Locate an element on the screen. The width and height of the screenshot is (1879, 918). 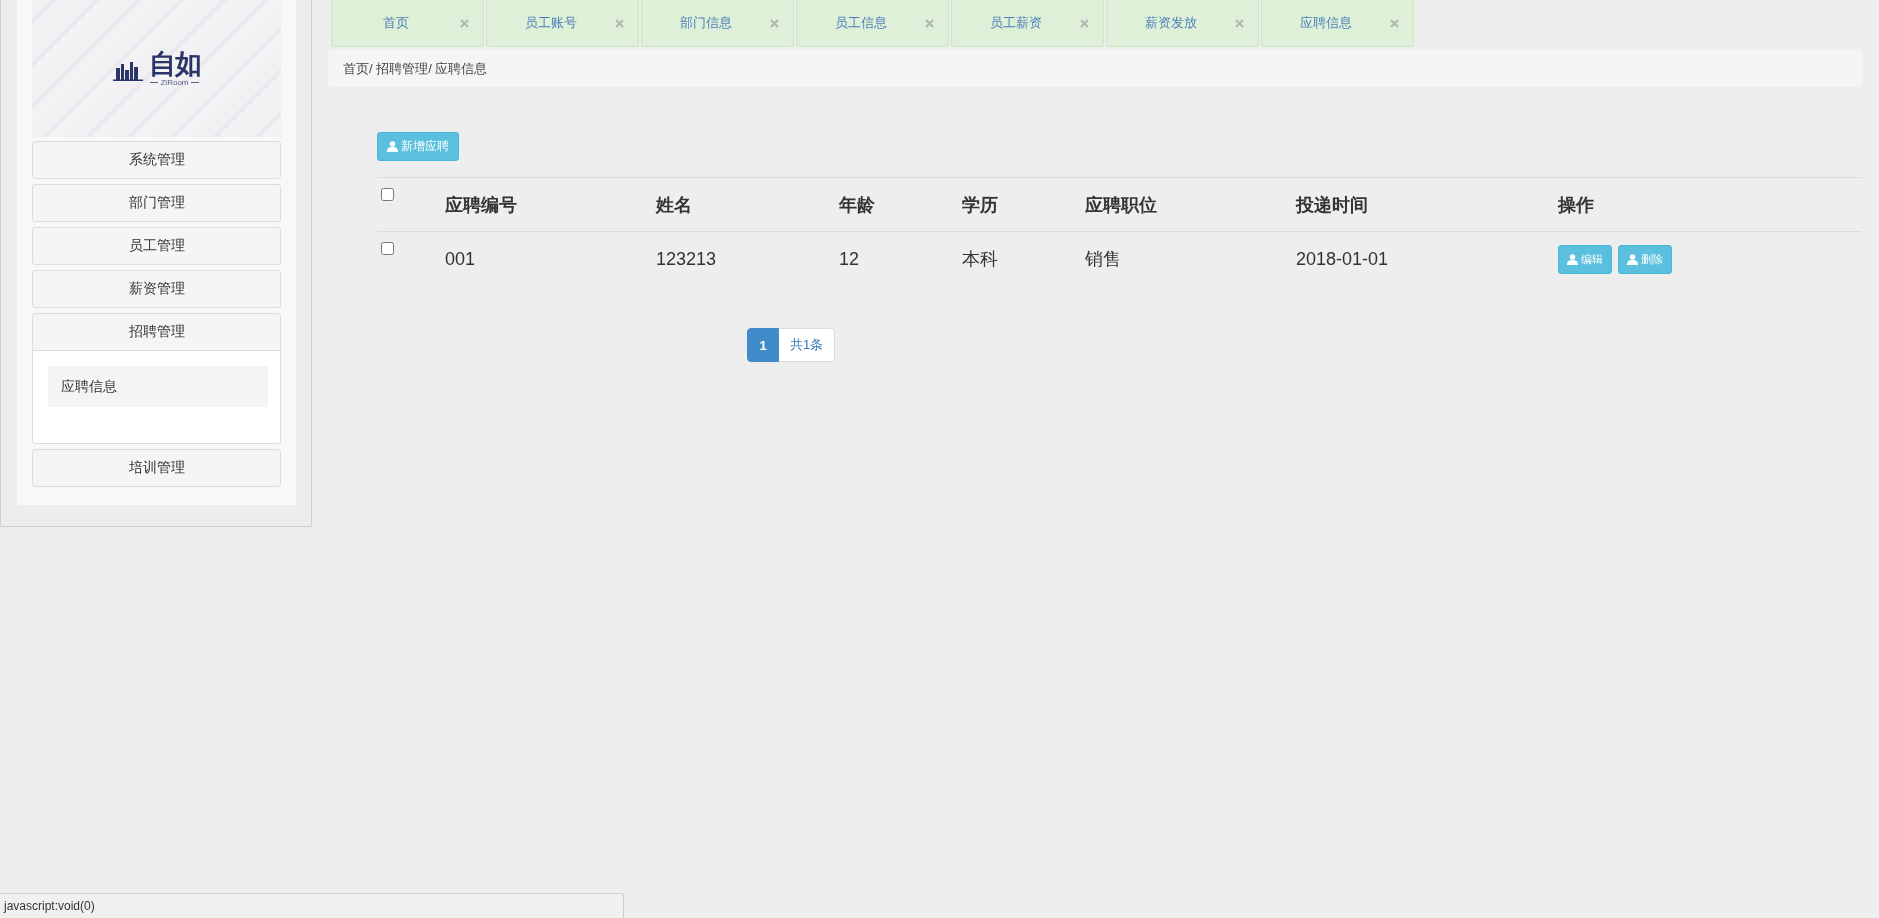
logo-text: 自如 is located at coordinates (174, 64).